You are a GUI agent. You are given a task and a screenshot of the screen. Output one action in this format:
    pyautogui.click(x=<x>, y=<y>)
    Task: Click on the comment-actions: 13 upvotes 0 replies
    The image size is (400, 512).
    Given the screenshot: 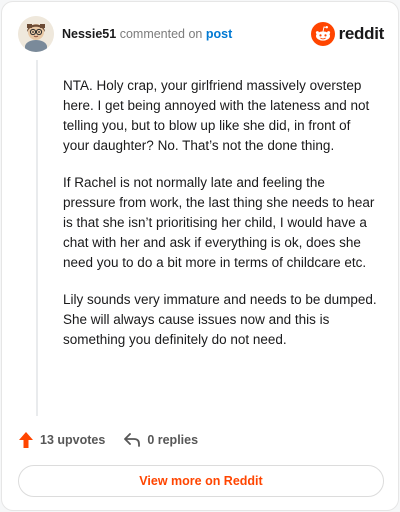 What is the action you would take?
    pyautogui.click(x=117, y=440)
    